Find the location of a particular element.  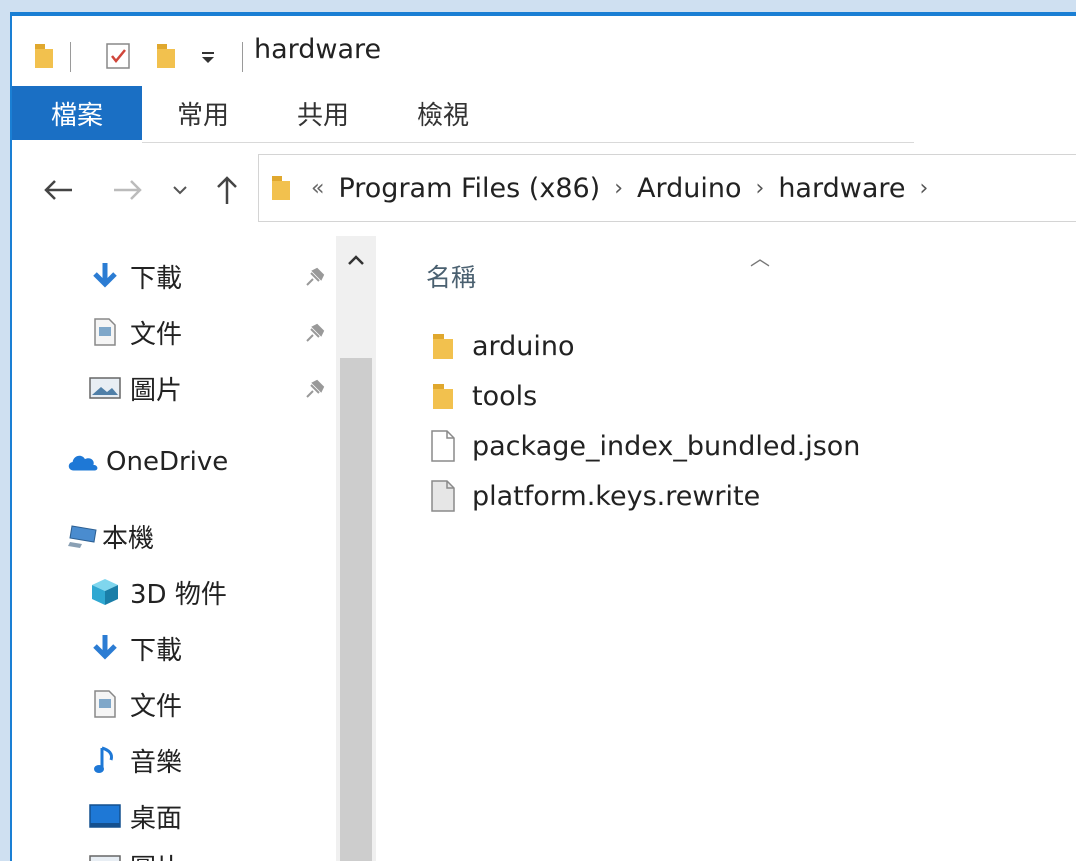

ribbon-tabs: 檔案 常用 共用 檢視 is located at coordinates (544, 114).